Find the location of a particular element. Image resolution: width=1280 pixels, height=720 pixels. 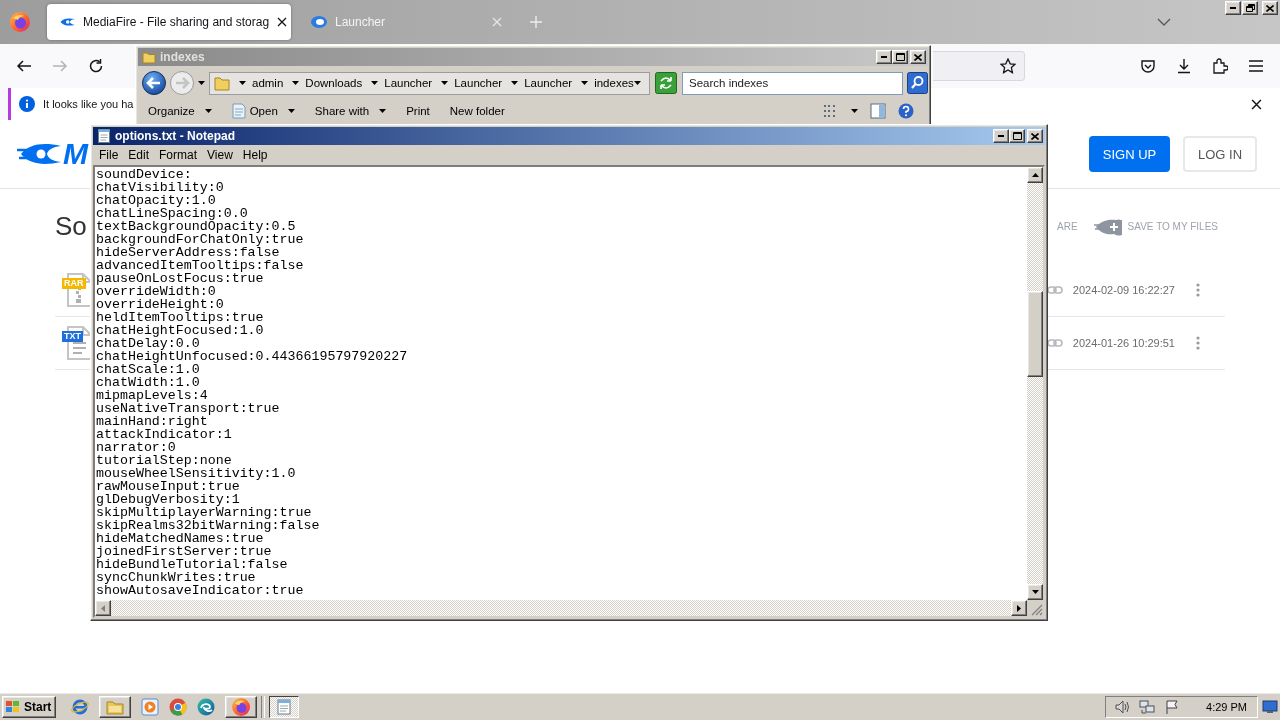

puzzle-piece-icon is located at coordinates (1220, 66).